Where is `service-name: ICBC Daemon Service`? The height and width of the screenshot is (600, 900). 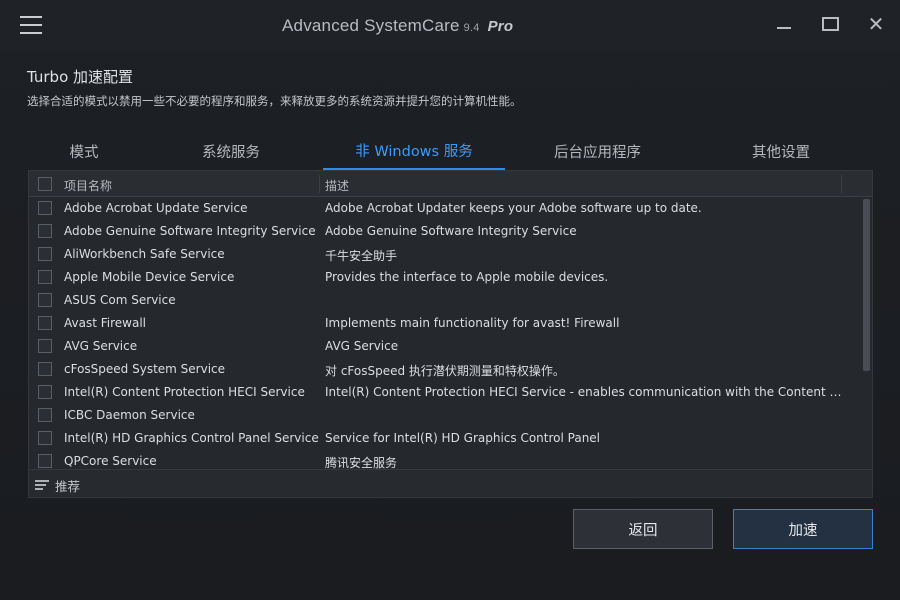
service-name: ICBC Daemon Service is located at coordinates (129, 415).